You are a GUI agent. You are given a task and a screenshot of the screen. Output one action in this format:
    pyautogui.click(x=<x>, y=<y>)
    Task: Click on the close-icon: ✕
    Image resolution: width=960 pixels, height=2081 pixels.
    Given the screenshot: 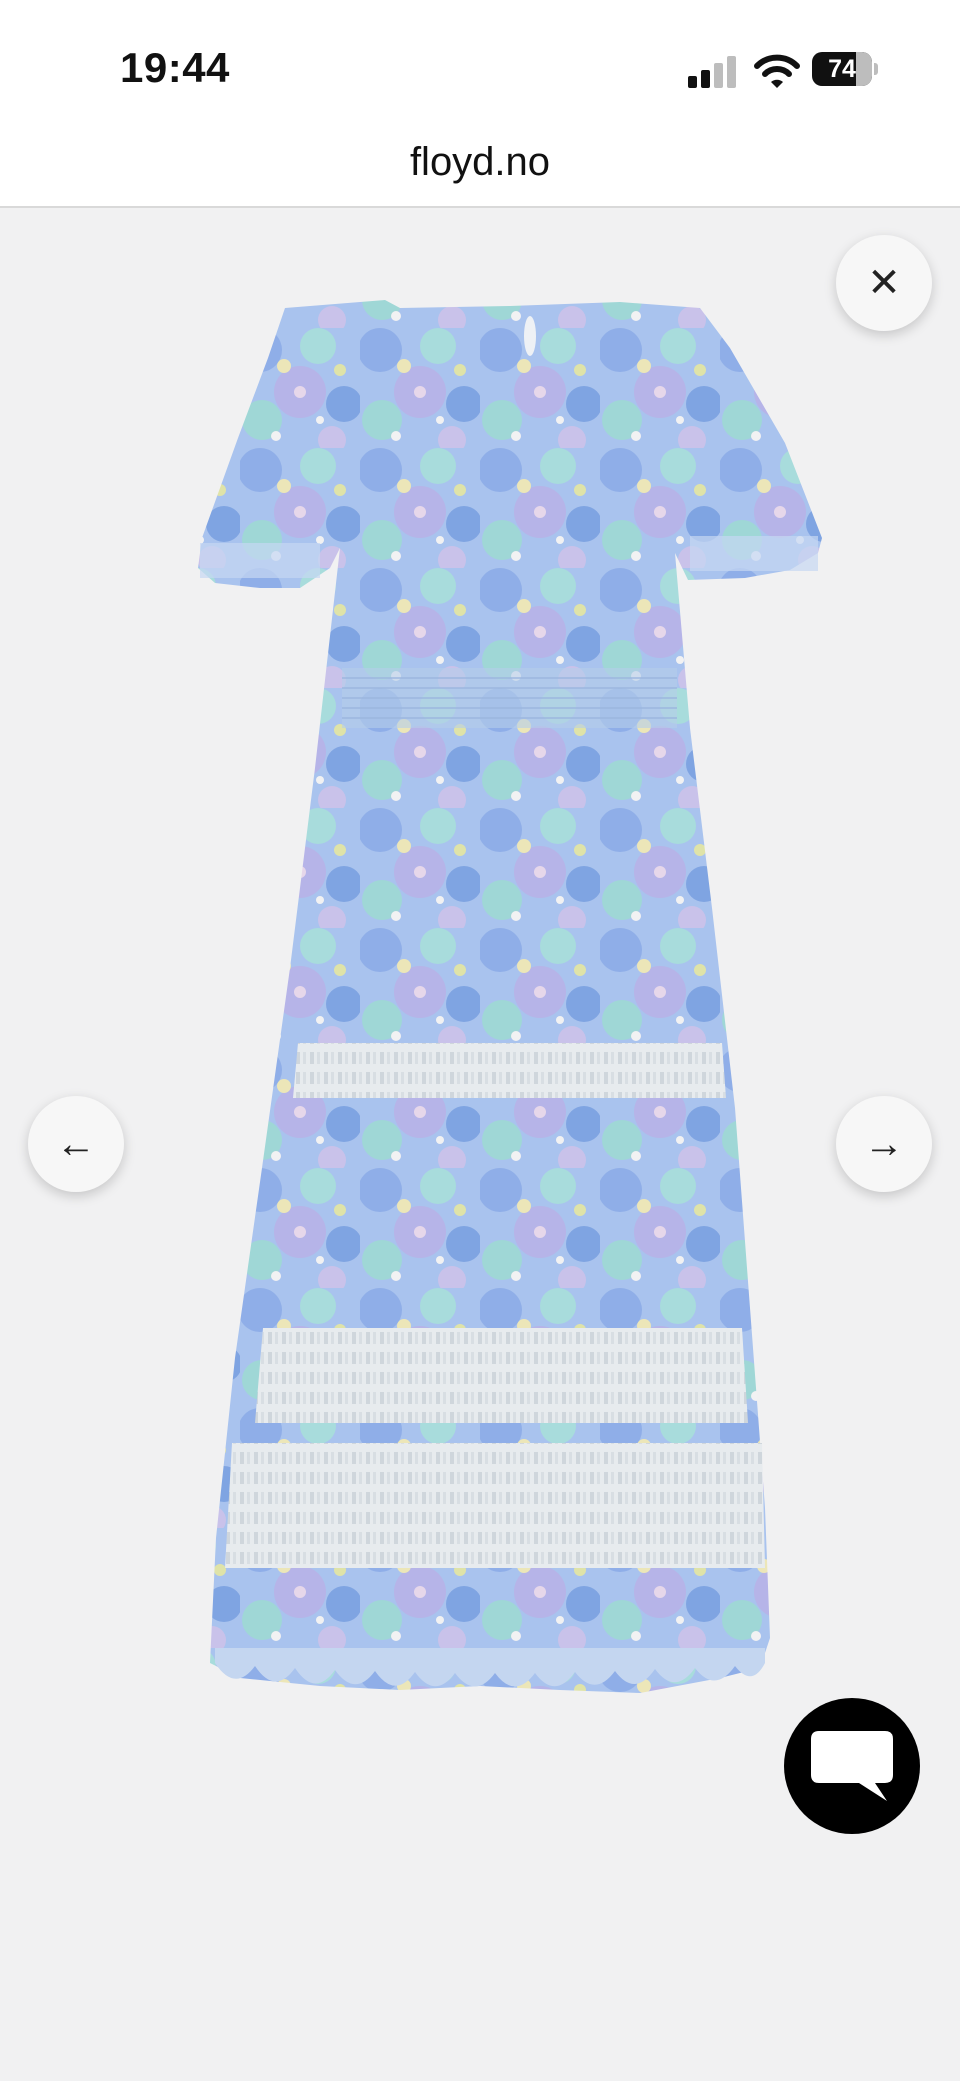 What is the action you would take?
    pyautogui.click(x=884, y=283)
    